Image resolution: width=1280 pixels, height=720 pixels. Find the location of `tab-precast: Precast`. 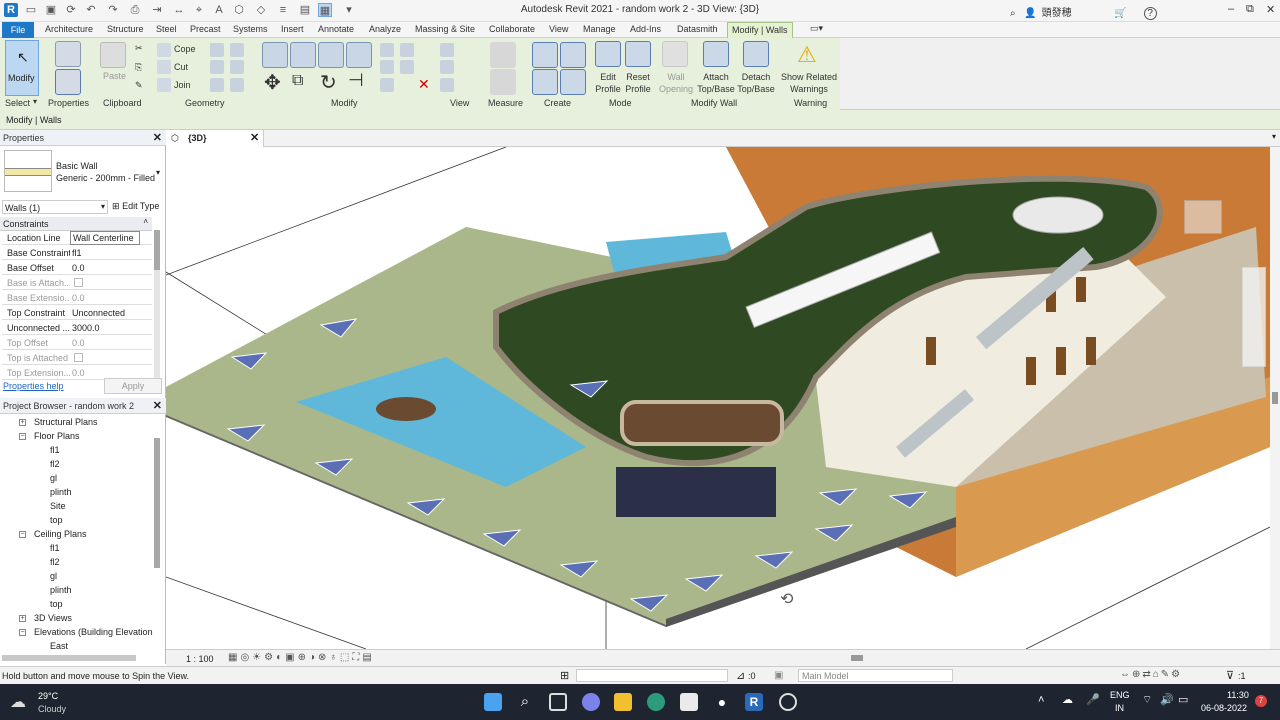

tab-precast: Precast is located at coordinates (205, 29).